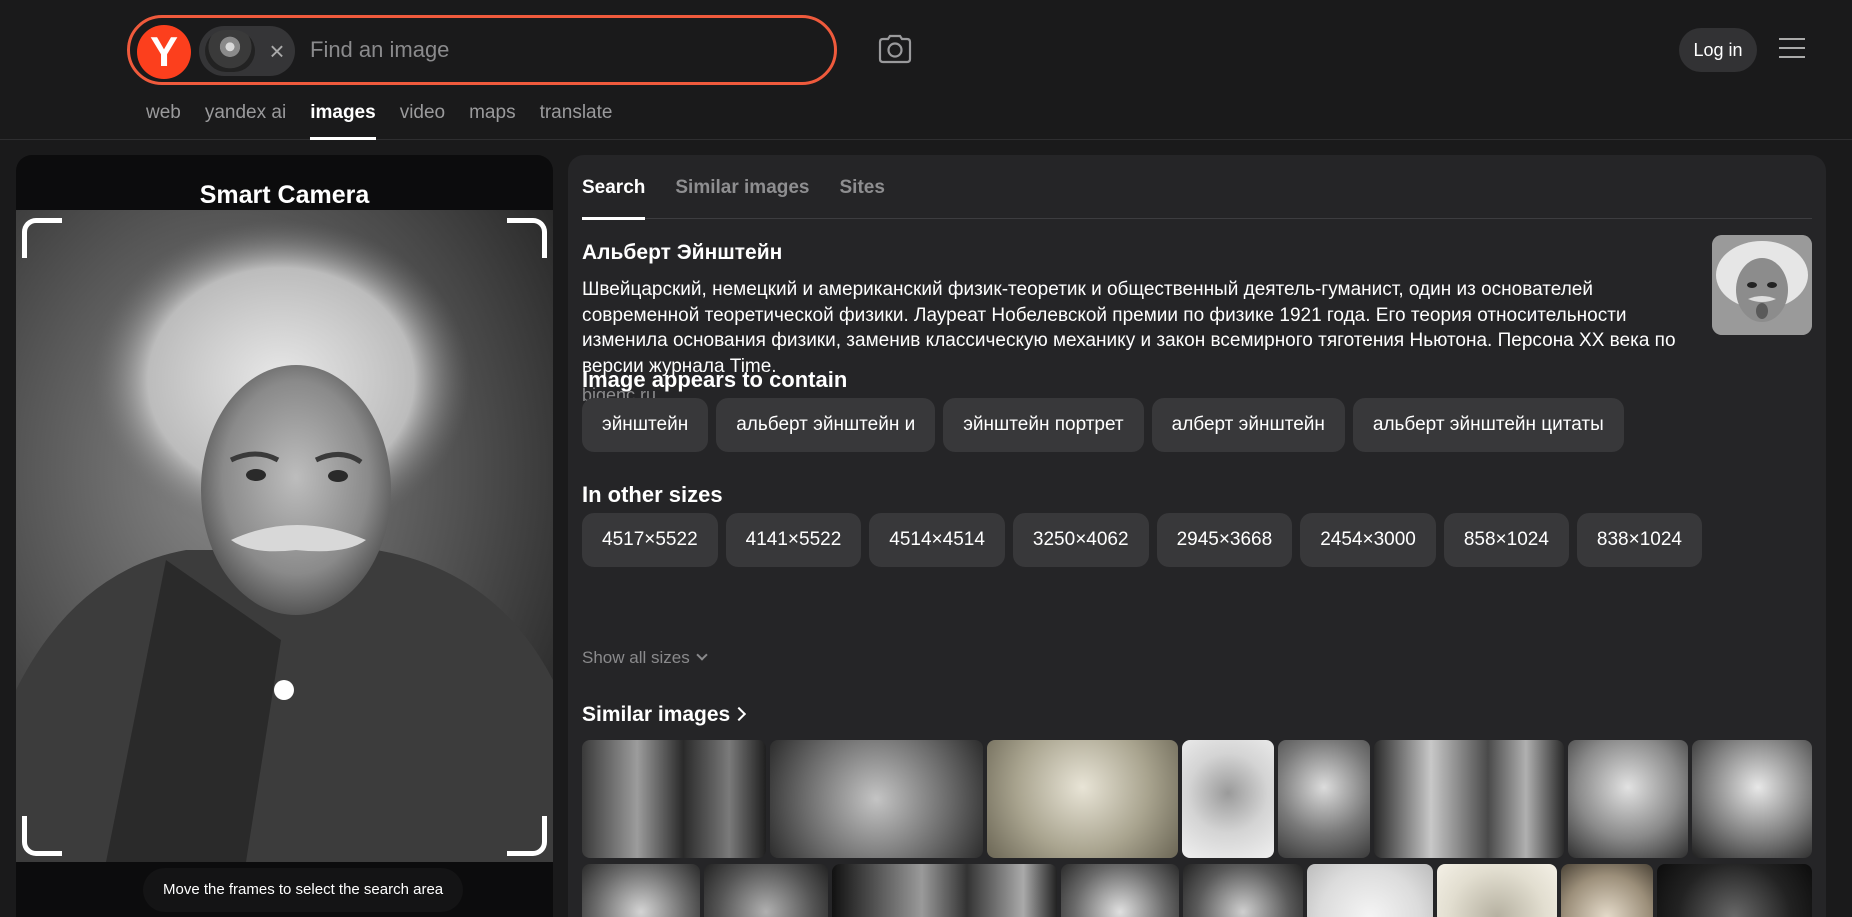 The image size is (1852, 917). What do you see at coordinates (702, 655) in the screenshot?
I see `chevron-down-icon` at bounding box center [702, 655].